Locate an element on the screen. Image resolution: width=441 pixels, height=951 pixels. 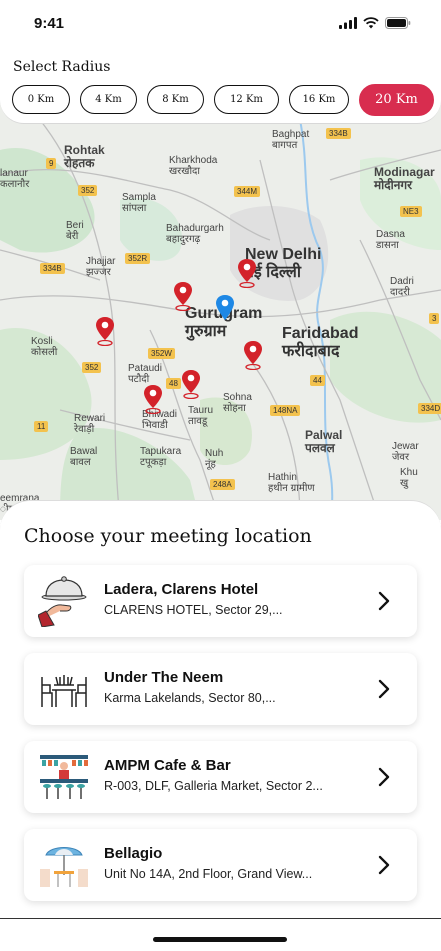
home-indicator is located at coordinates (220, 939).